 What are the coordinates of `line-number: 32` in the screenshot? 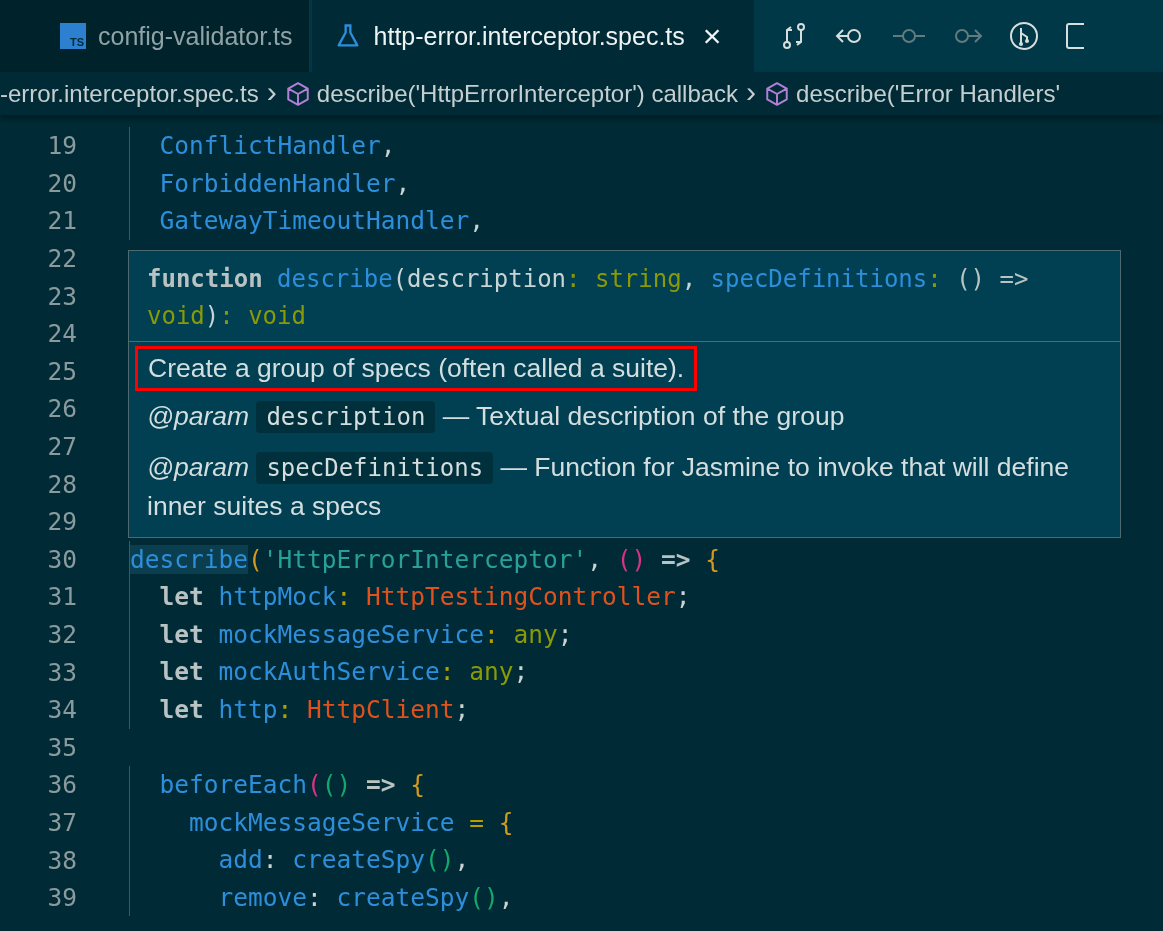 It's located at (61, 634).